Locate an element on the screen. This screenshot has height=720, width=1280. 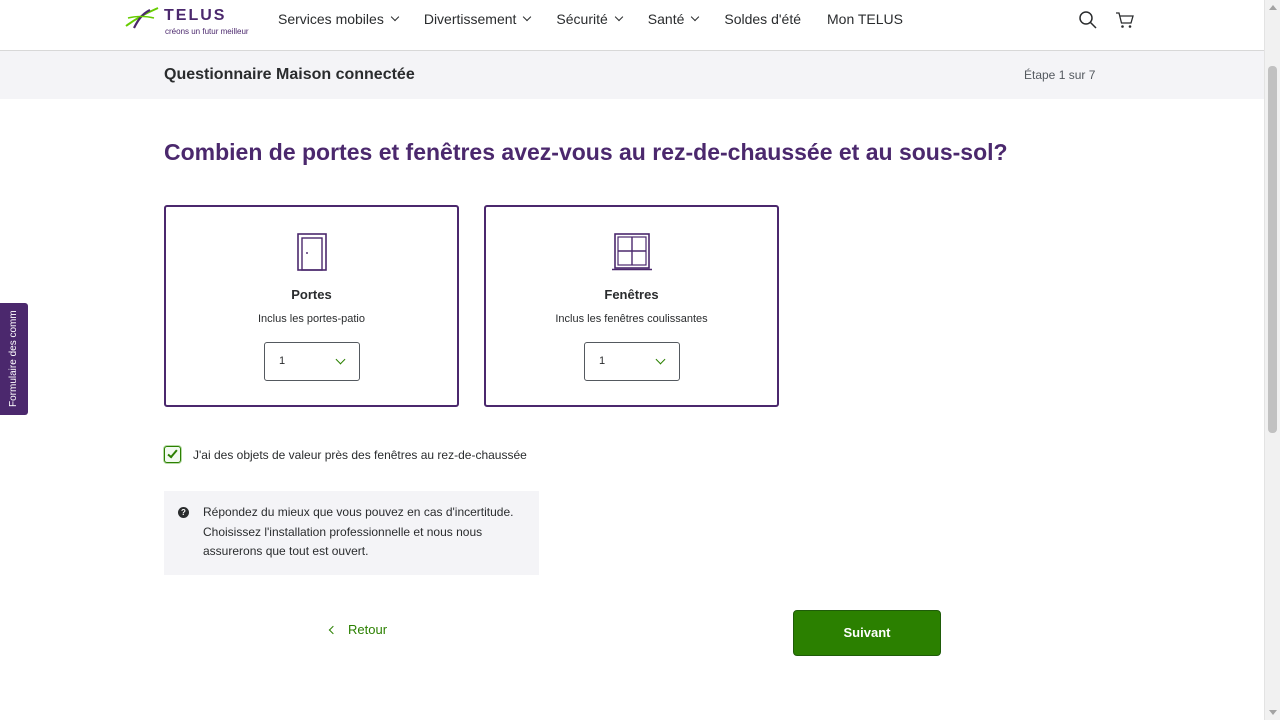
back-link: Retour is located at coordinates (358, 629).